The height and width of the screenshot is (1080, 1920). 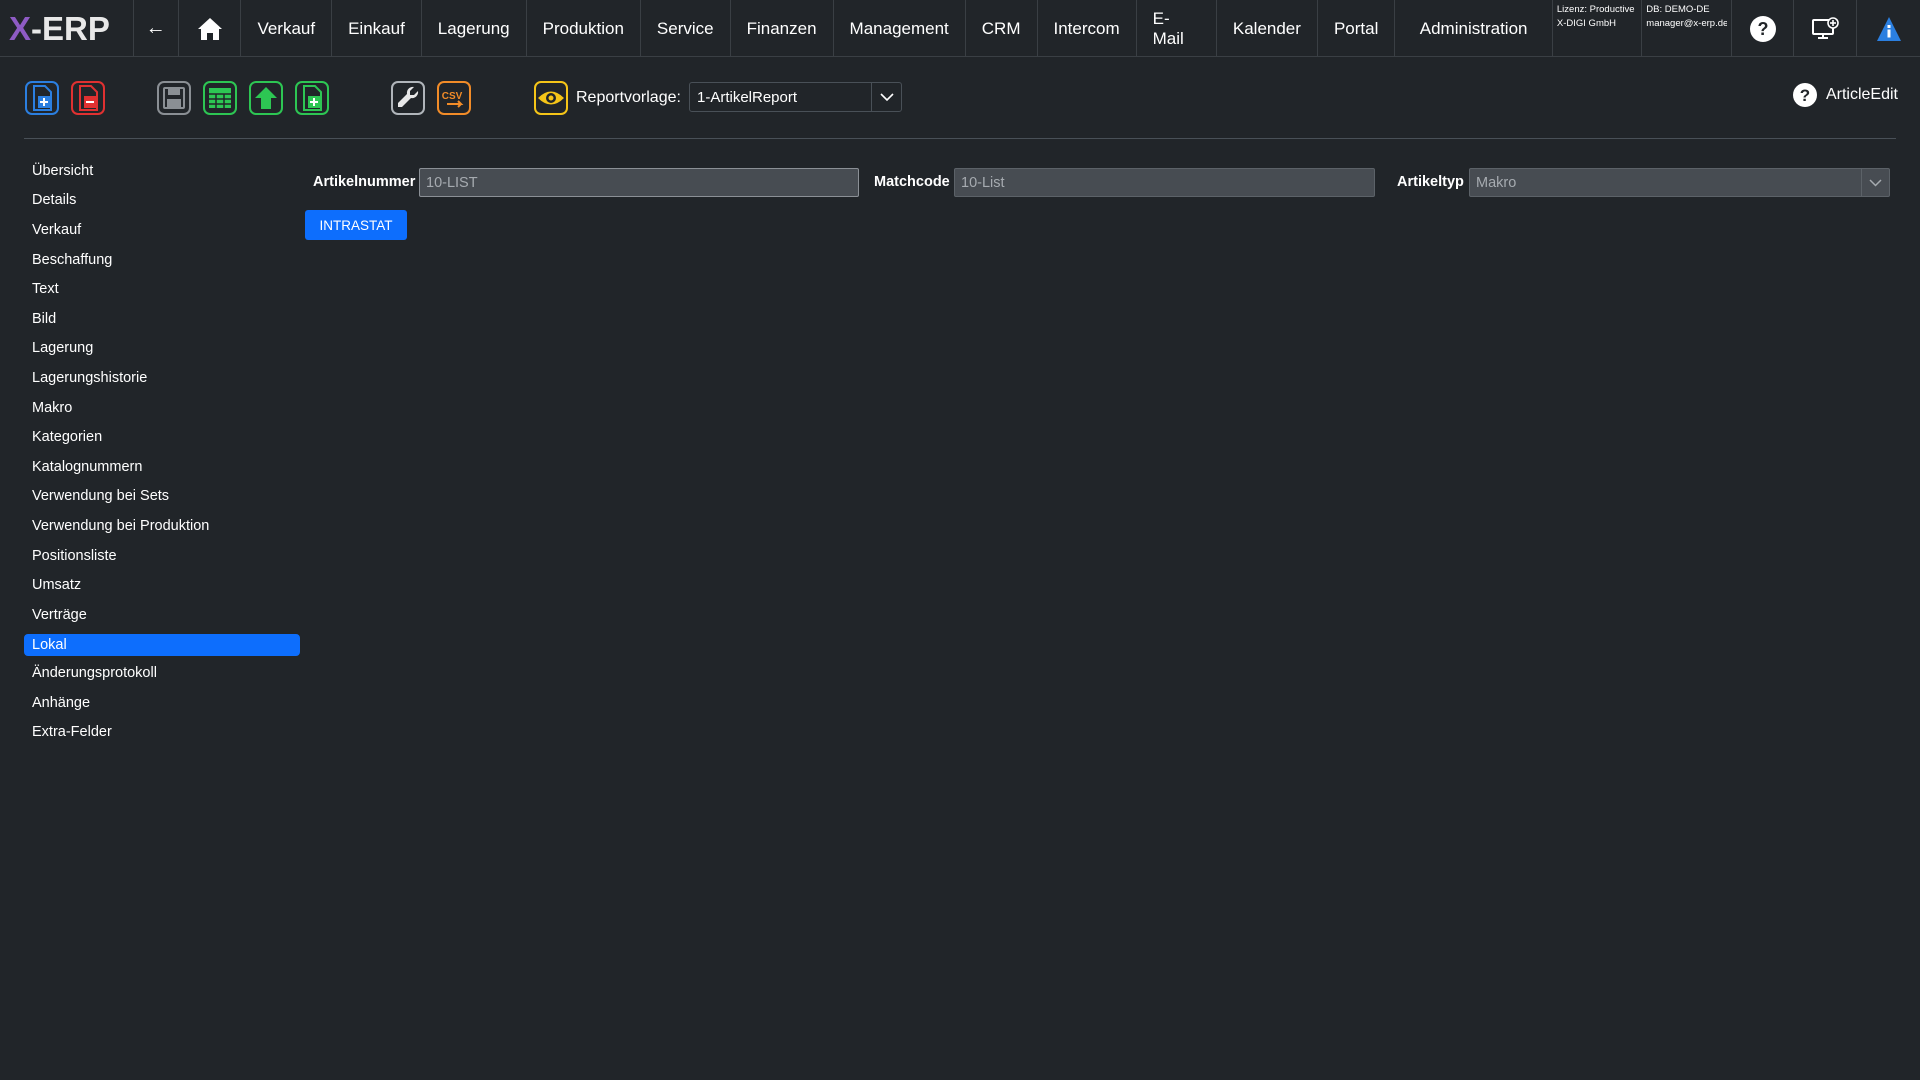 What do you see at coordinates (162, 526) in the screenshot?
I see `sidebar-item-verwendung-produktion: Verwendung bei Produktion` at bounding box center [162, 526].